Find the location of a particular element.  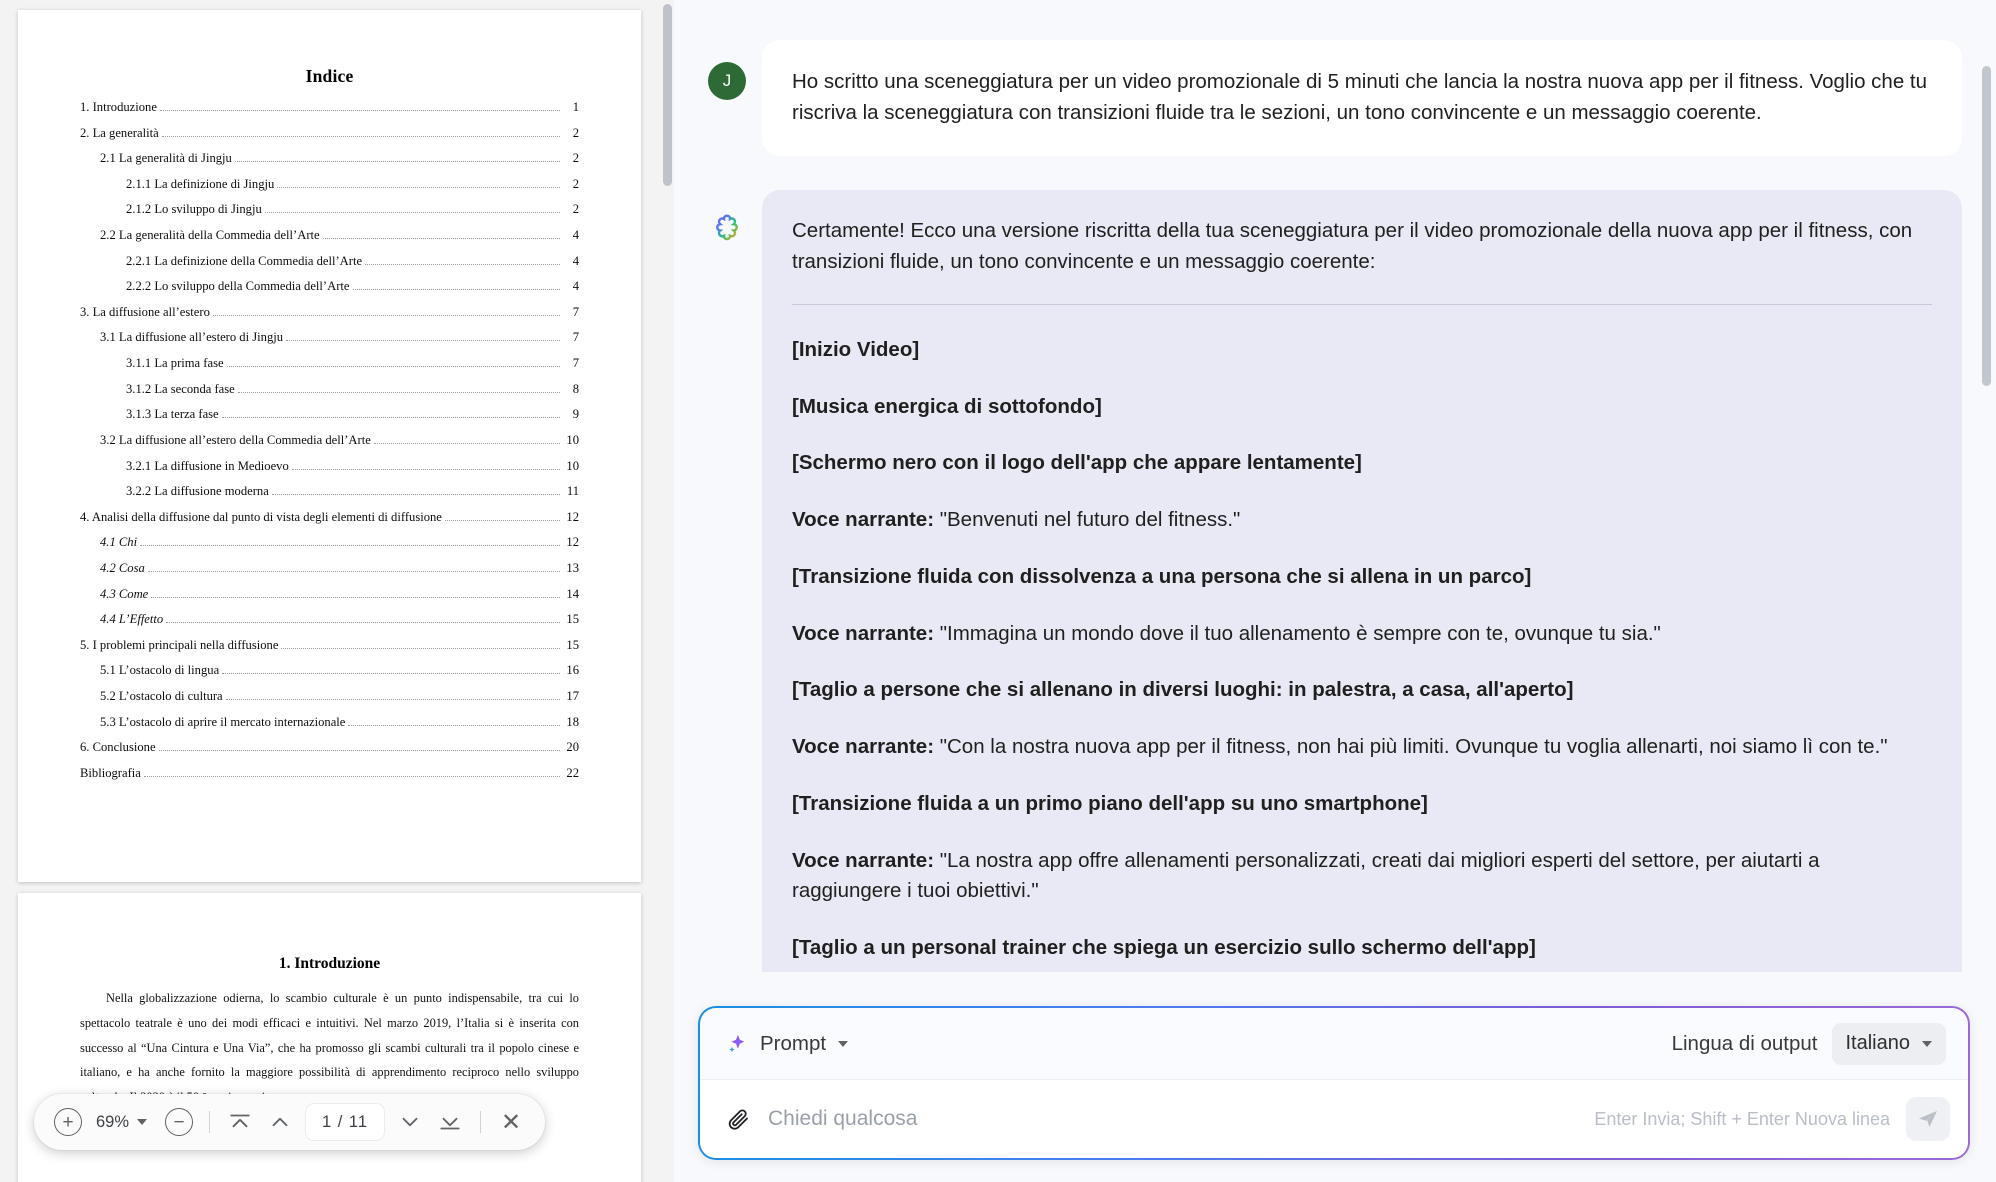

toc-entry-label: 4.2 Cosa is located at coordinates (122, 567).